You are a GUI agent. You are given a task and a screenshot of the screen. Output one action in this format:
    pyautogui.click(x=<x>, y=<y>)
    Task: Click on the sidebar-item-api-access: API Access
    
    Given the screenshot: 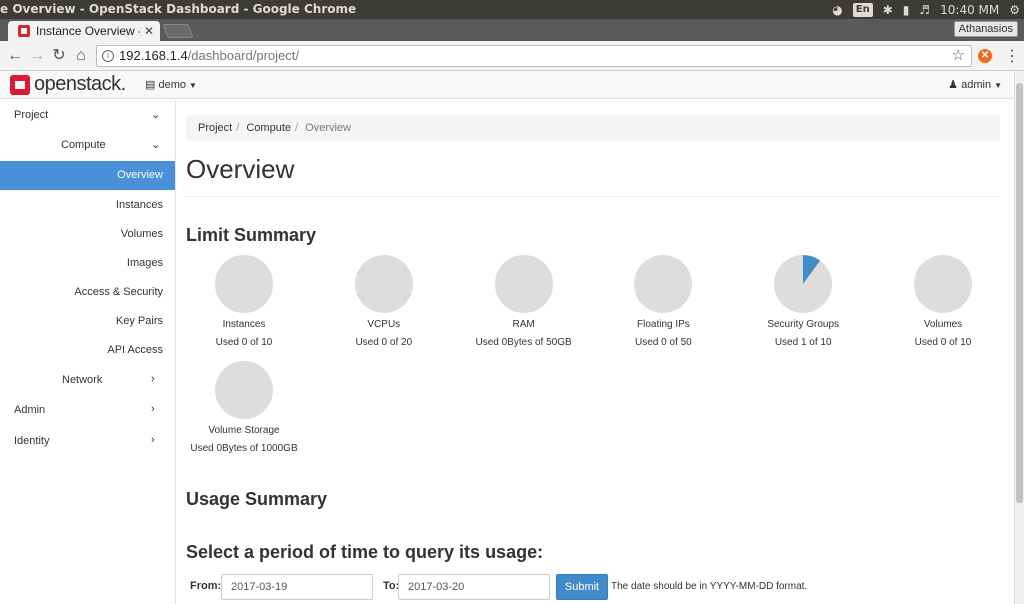 What is the action you would take?
    pyautogui.click(x=135, y=350)
    